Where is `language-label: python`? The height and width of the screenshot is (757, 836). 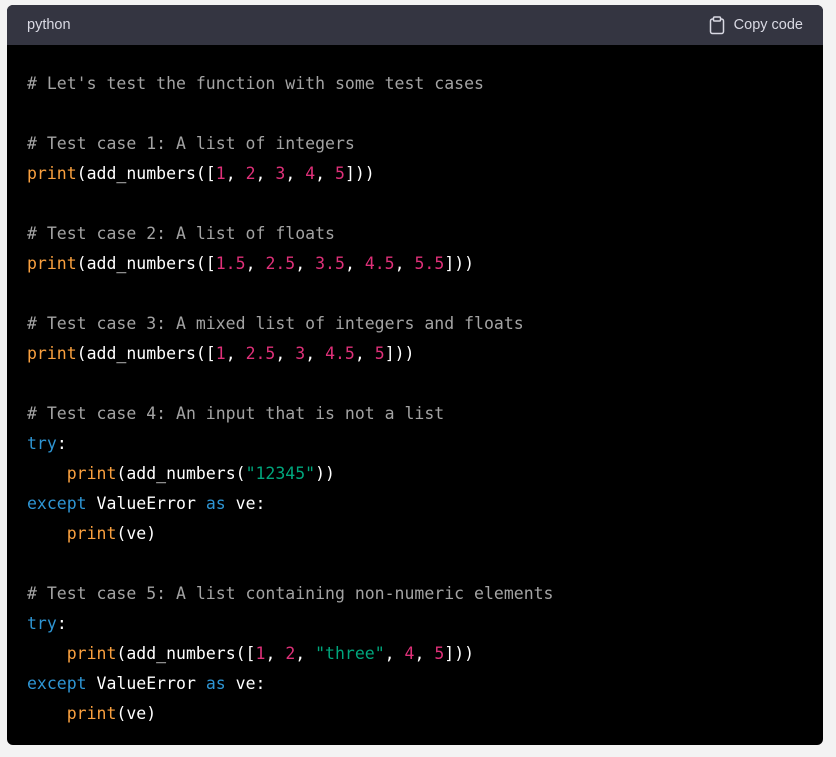 language-label: python is located at coordinates (49, 25).